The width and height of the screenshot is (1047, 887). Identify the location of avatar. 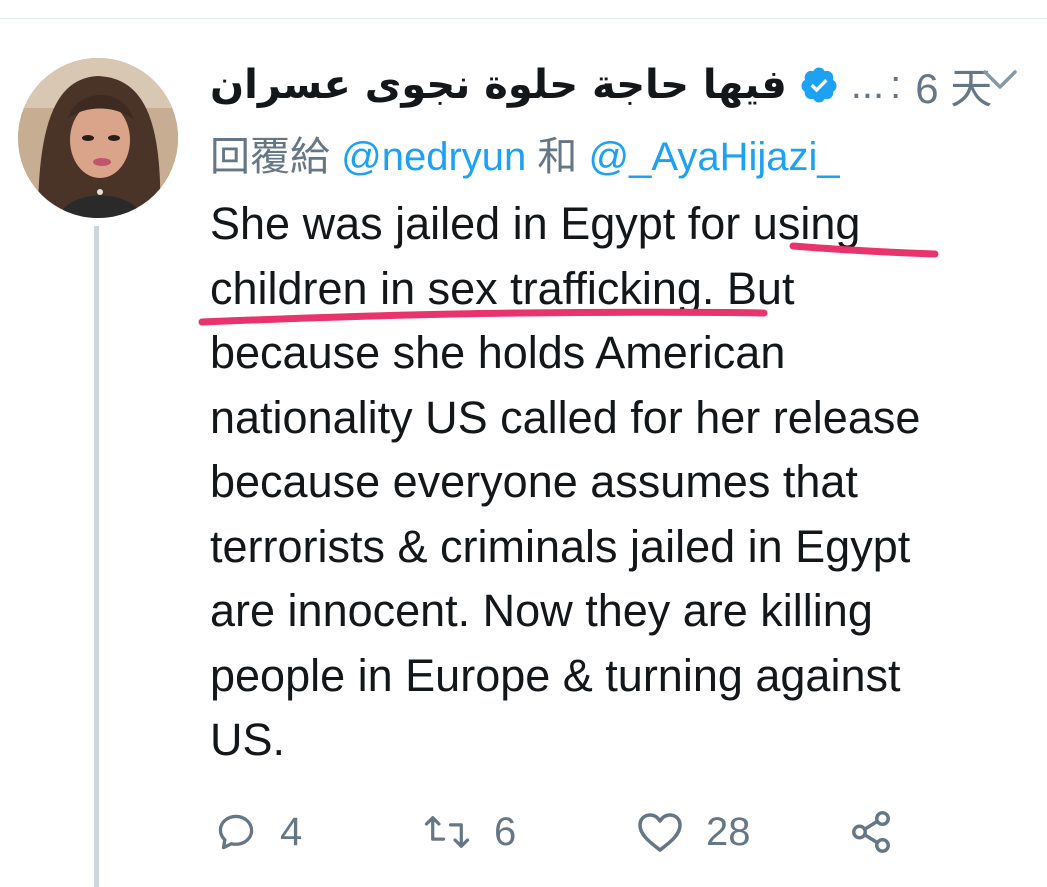
(98, 138).